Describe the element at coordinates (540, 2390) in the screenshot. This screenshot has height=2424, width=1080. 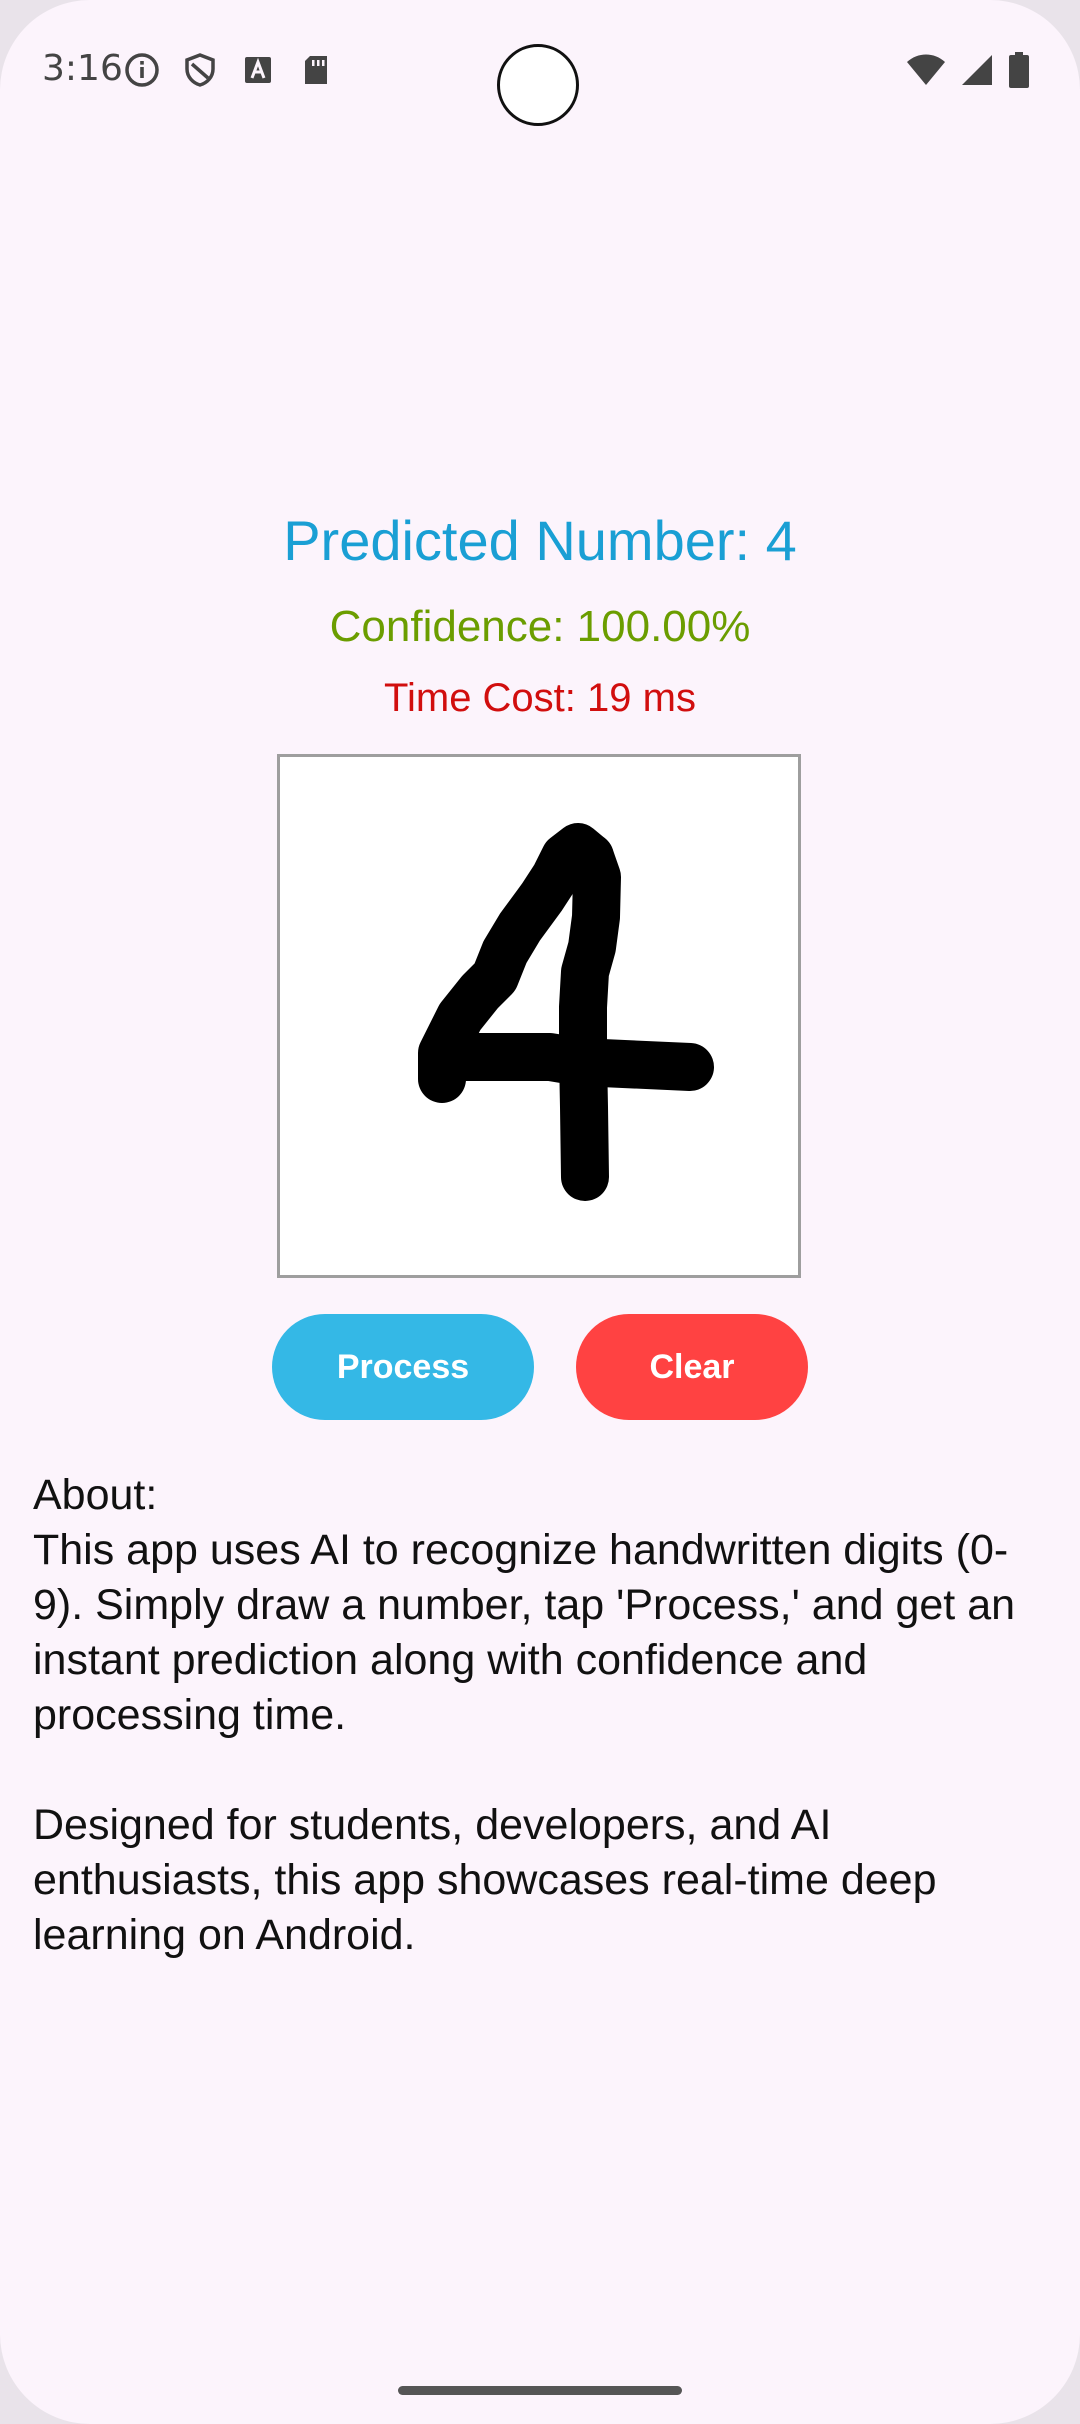
I see `home-indicator` at that location.